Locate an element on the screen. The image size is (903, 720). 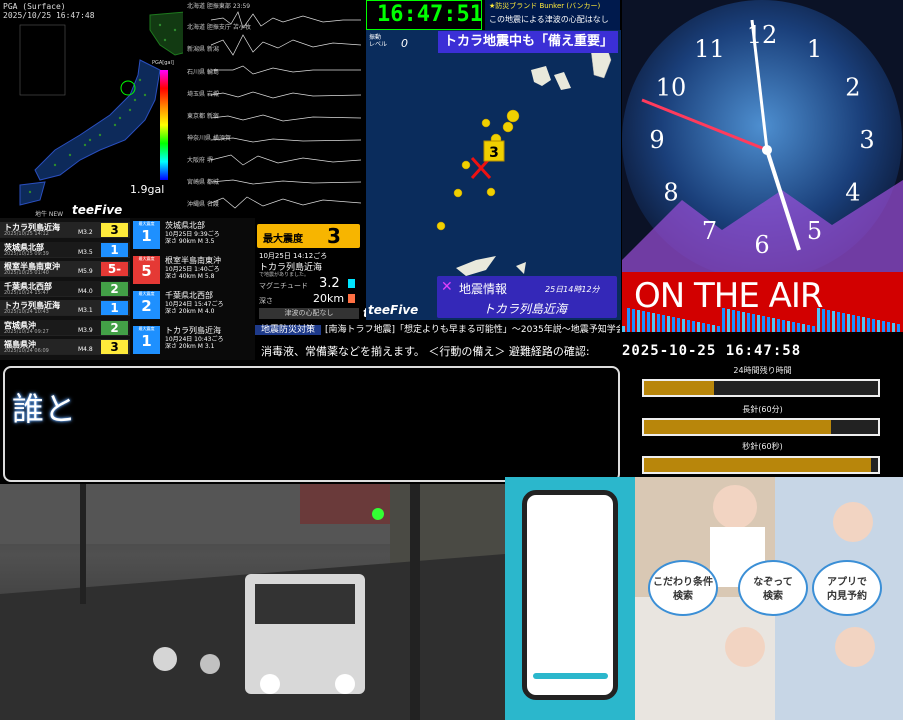
ticker-text-2: 消毒液、常備薬などを揃えます。 ＜行動の備え＞ 避難経路の確認: is located at coordinates (425, 351).